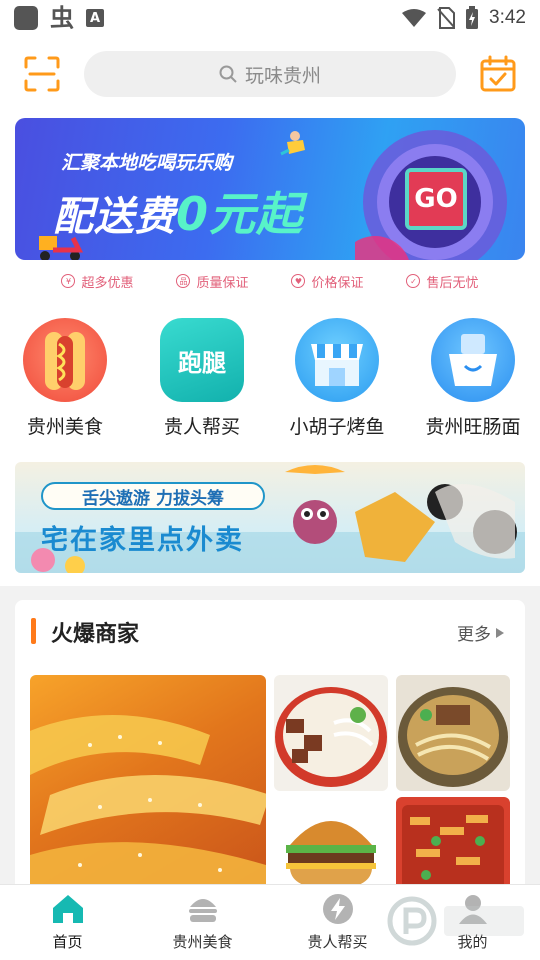  I want to click on delivery-fee-banner: 汇聚本地吃喝玩乐购 配送费0元起 GO, so click(270, 189).